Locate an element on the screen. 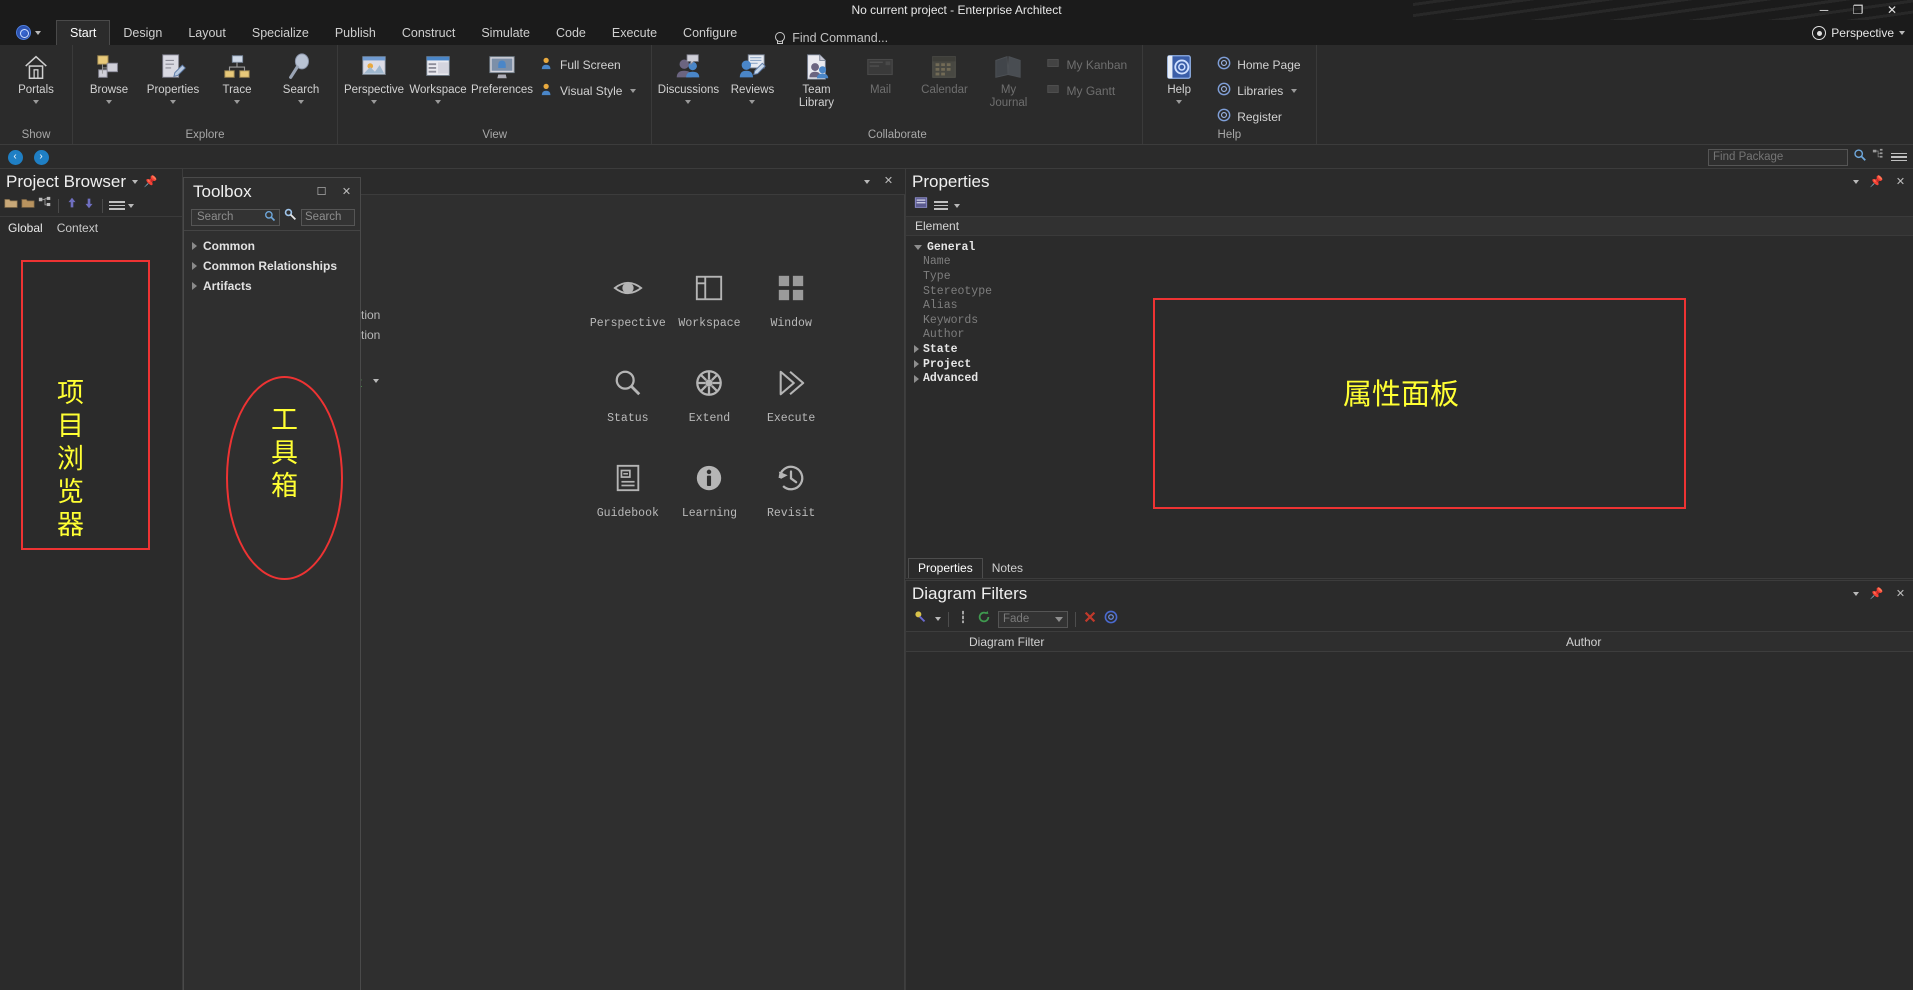  ribbon-item-visual-style: Visual Style is located at coordinates (589, 90).